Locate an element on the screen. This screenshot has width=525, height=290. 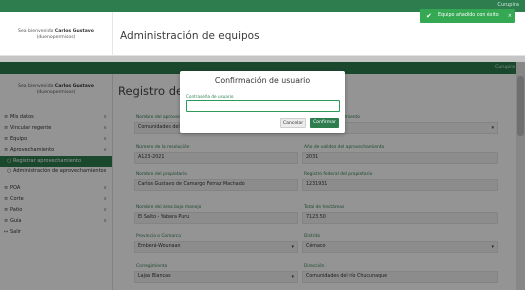
toast-message: Equipo añadido con éxito is located at coordinates (468, 15).